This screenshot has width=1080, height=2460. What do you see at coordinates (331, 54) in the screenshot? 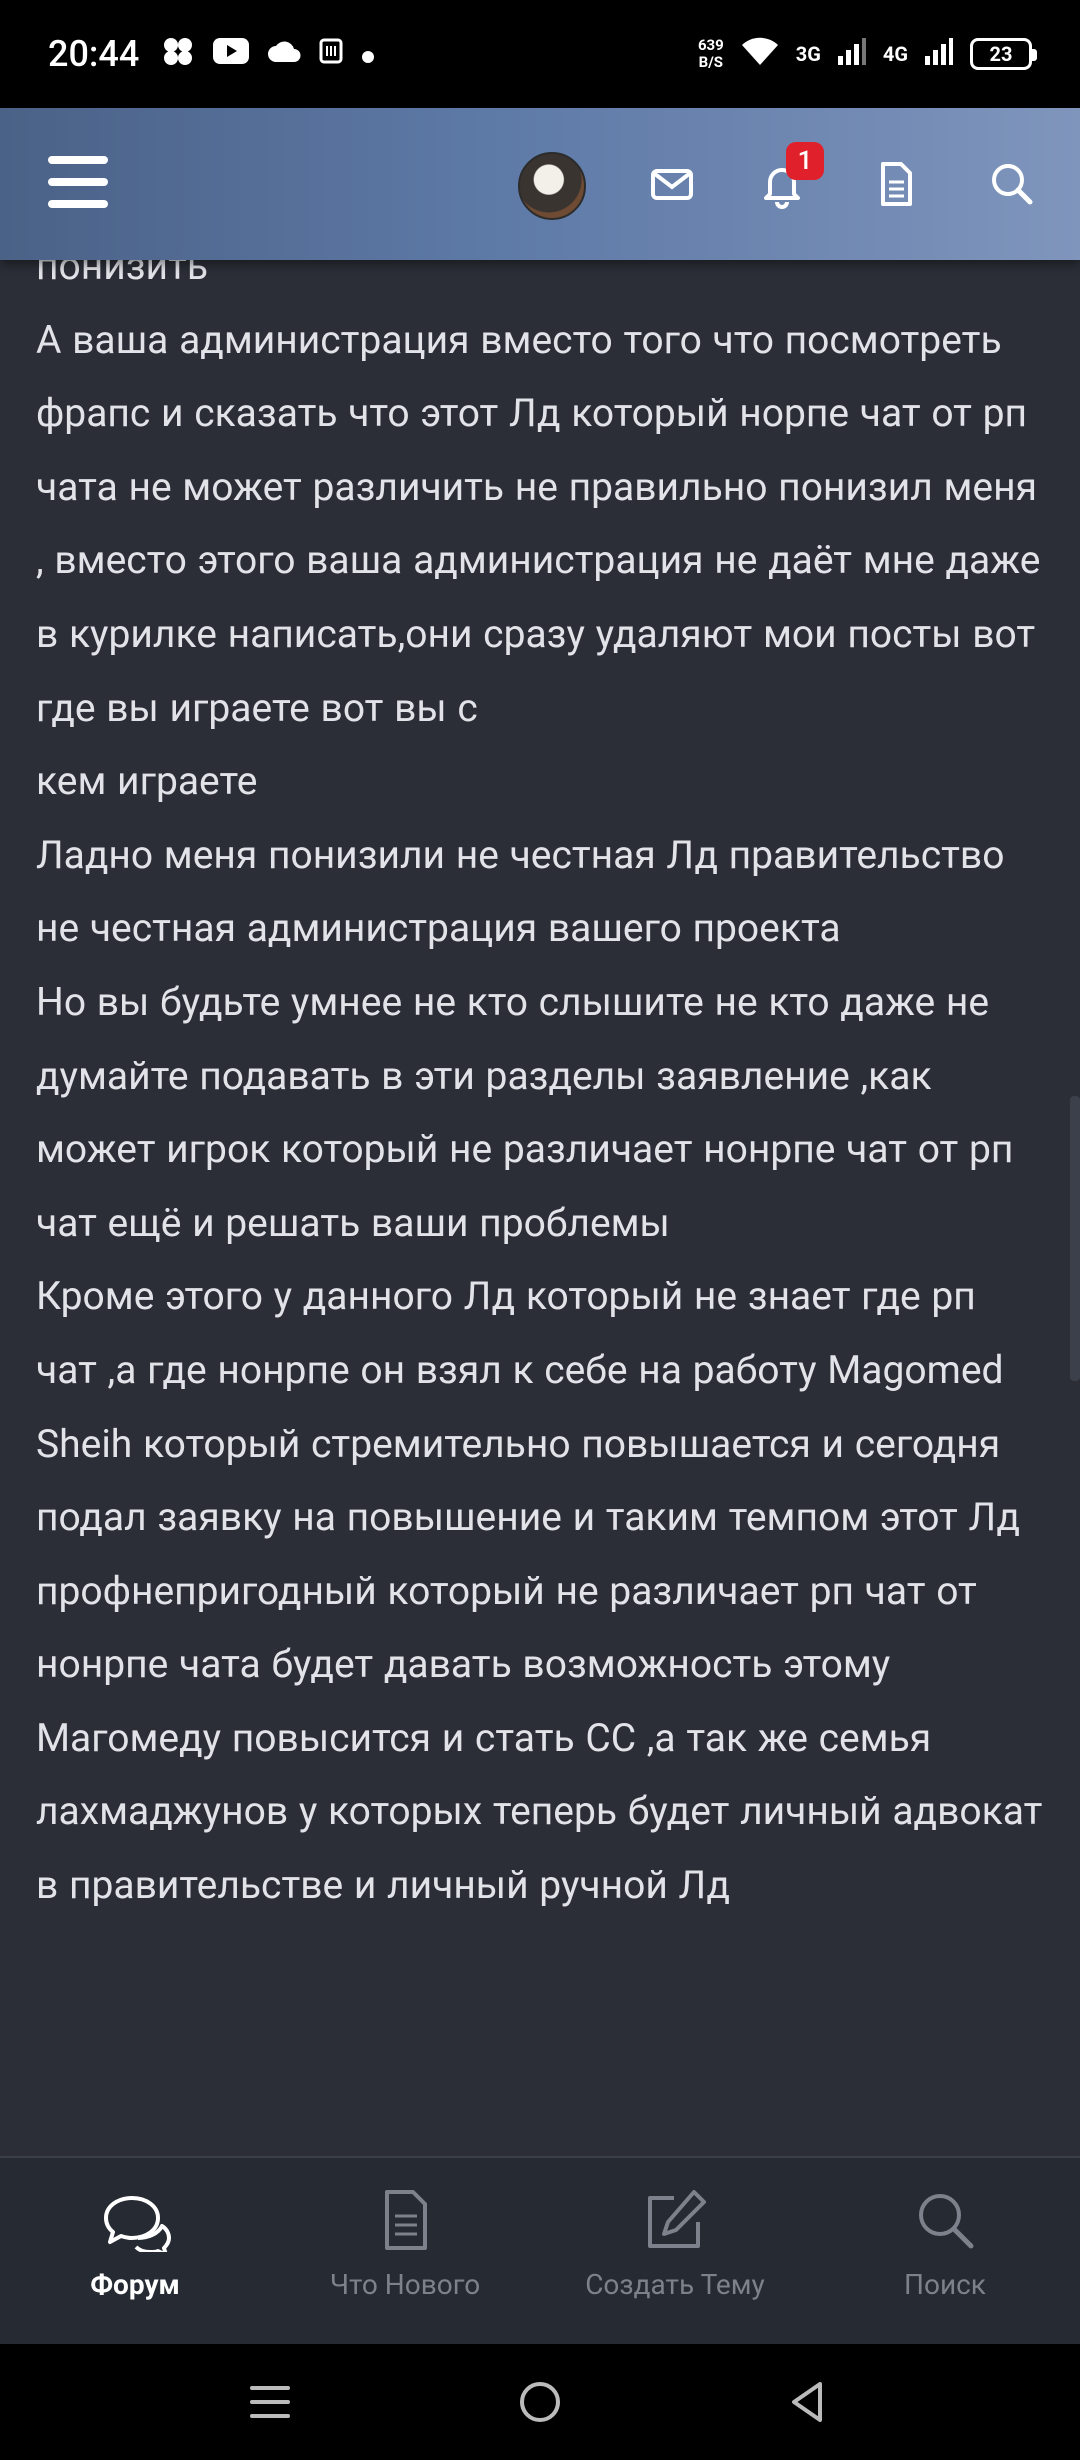
I see `nfc-icon` at bounding box center [331, 54].